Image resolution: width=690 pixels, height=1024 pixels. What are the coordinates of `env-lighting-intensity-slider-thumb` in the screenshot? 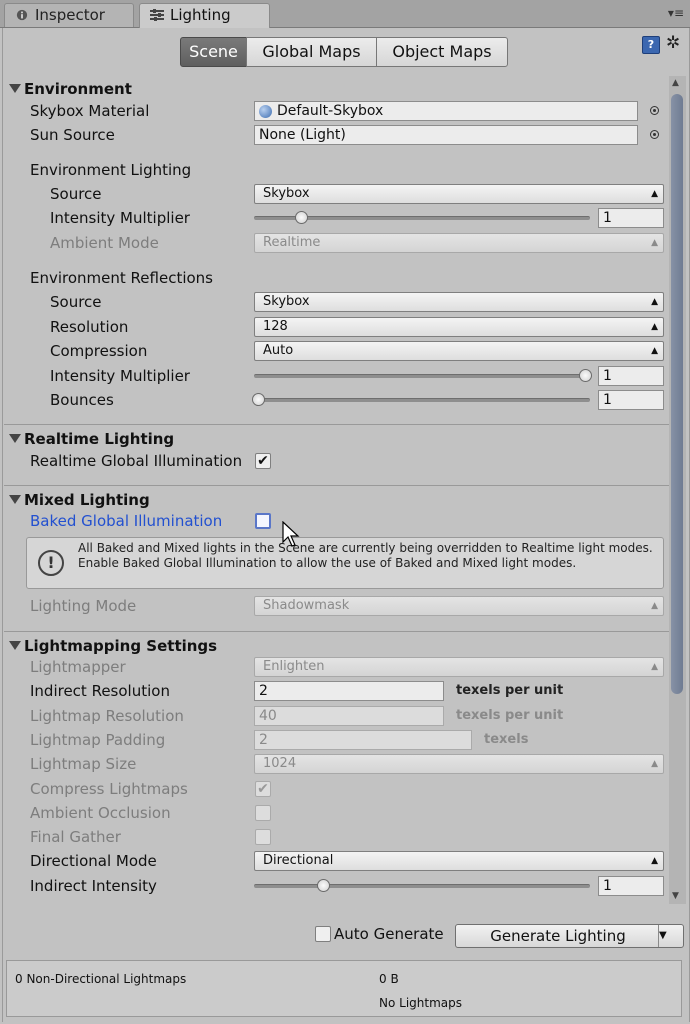 It's located at (301, 217).